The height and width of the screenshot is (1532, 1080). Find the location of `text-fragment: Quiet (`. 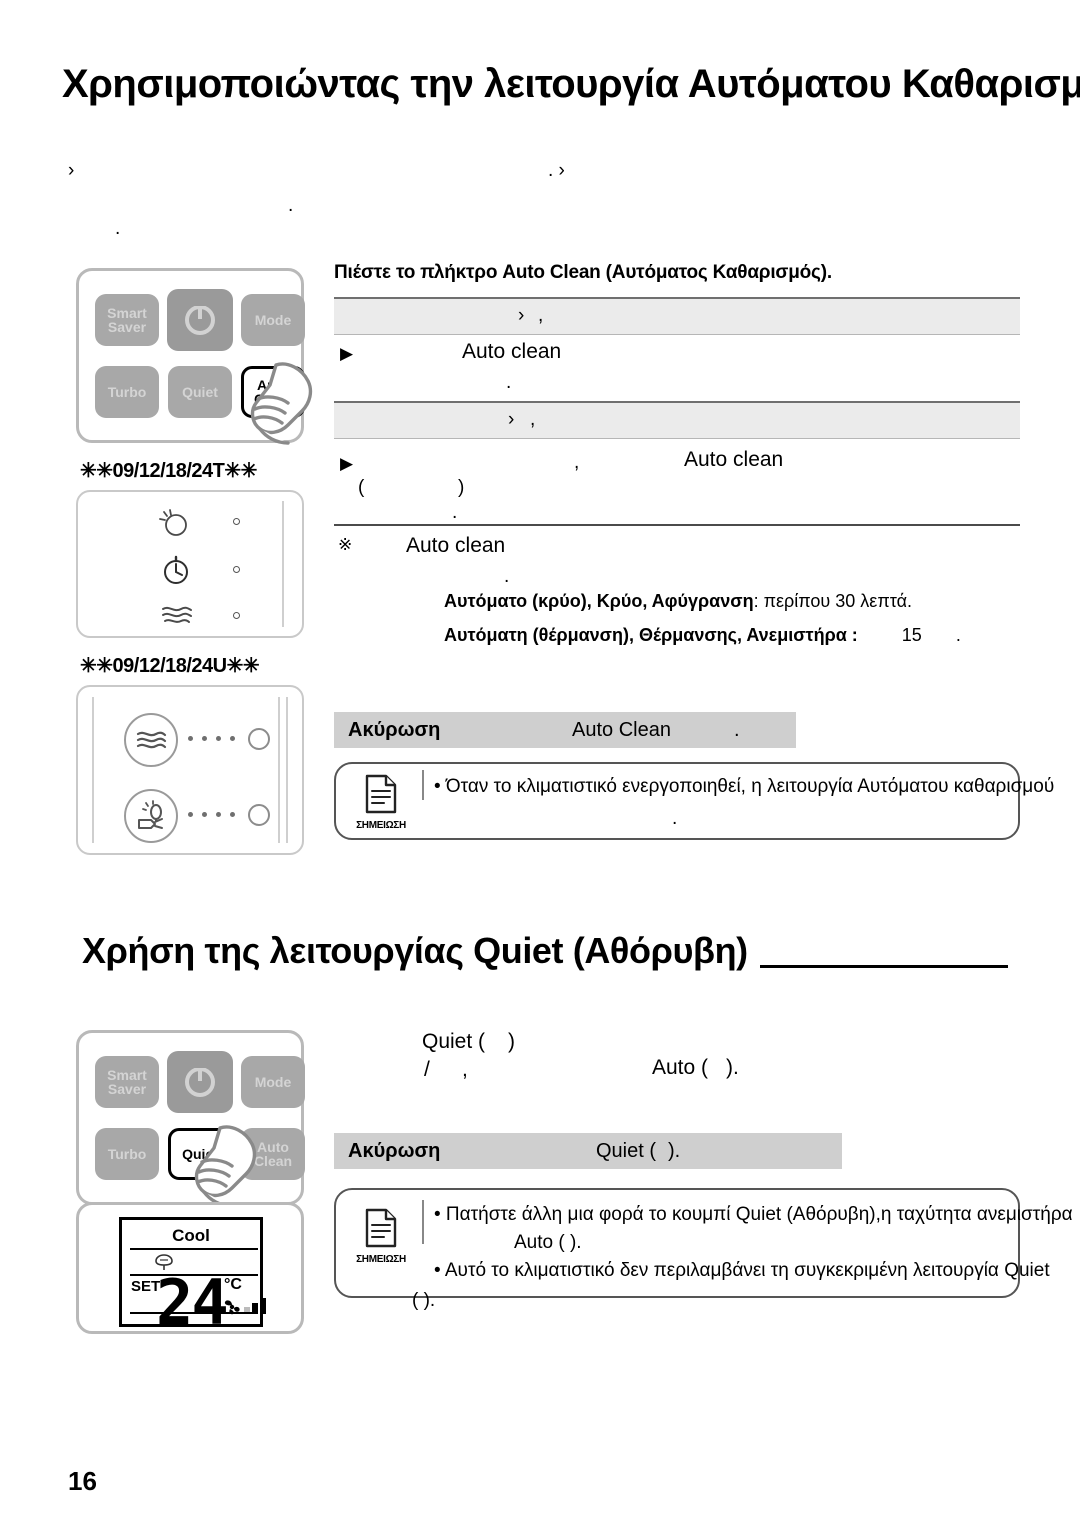

text-fragment: Quiet ( is located at coordinates (454, 1041).